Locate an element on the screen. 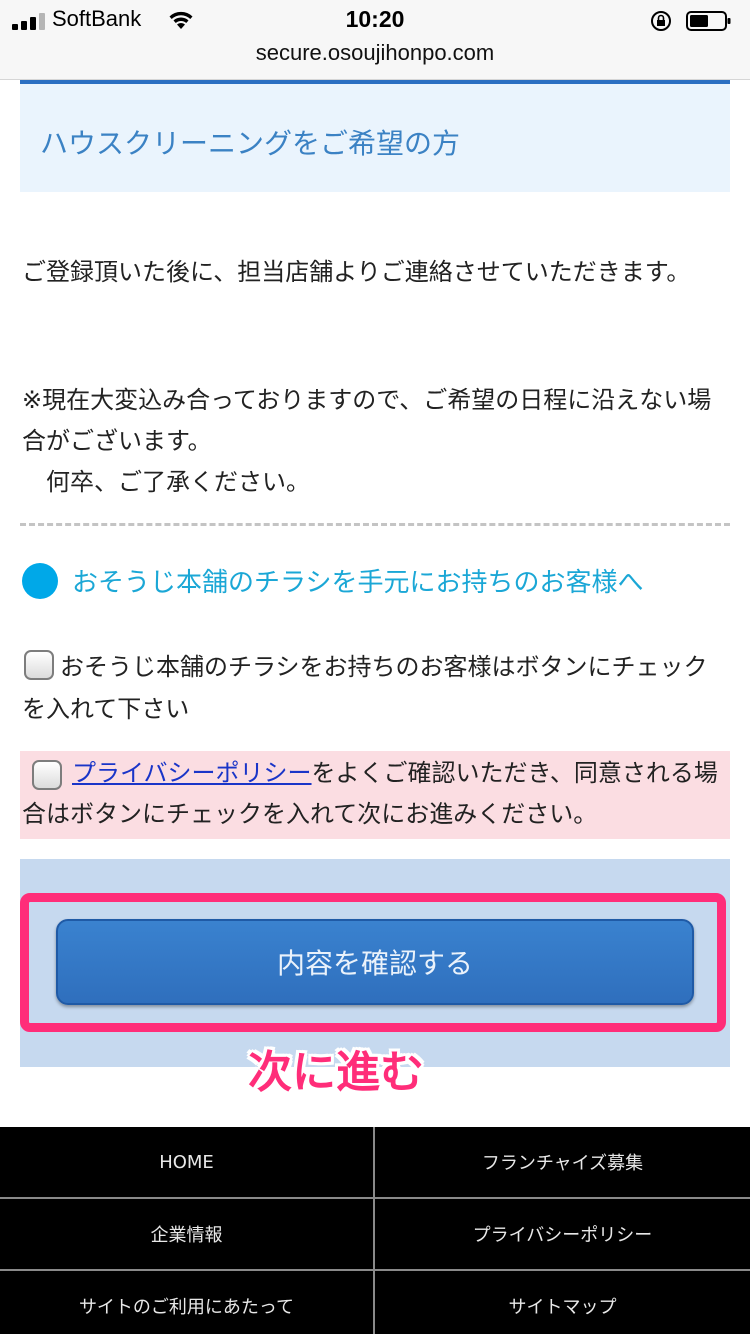 This screenshot has height=1334, width=750. status-time: 10:20 is located at coordinates (375, 19).